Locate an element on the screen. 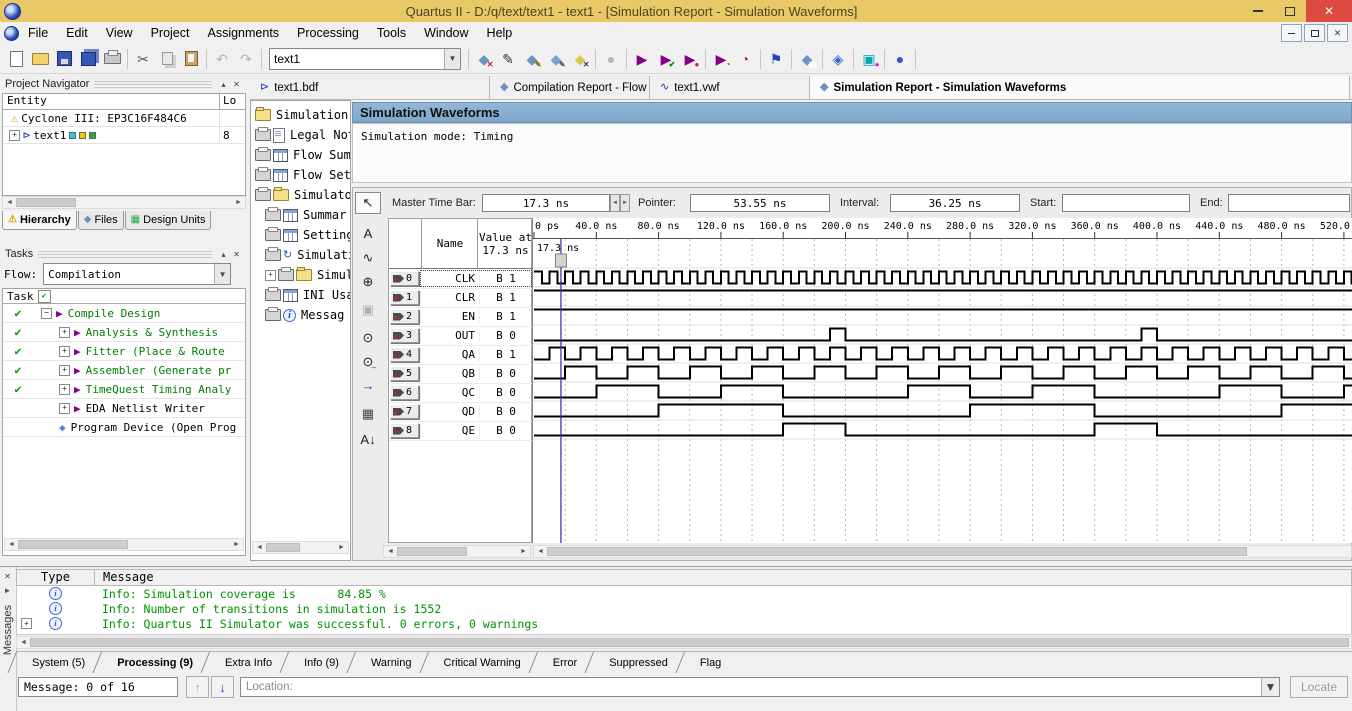  expand-icon: − is located at coordinates (46, 313).